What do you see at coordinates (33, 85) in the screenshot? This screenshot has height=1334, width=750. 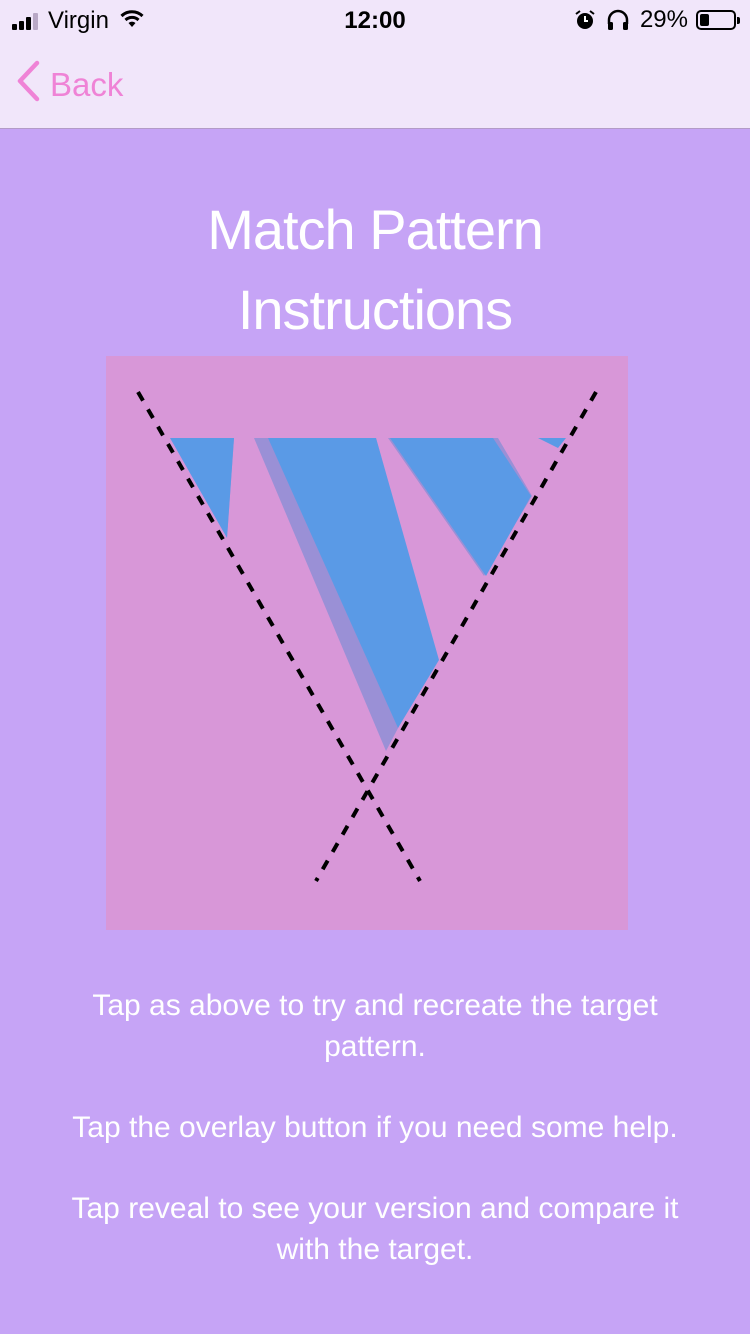 I see `chevron-left-icon` at bounding box center [33, 85].